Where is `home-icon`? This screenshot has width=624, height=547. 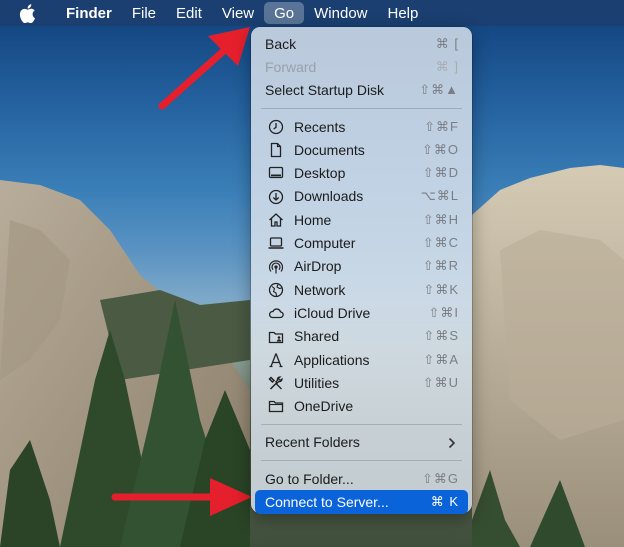 home-icon is located at coordinates (276, 220).